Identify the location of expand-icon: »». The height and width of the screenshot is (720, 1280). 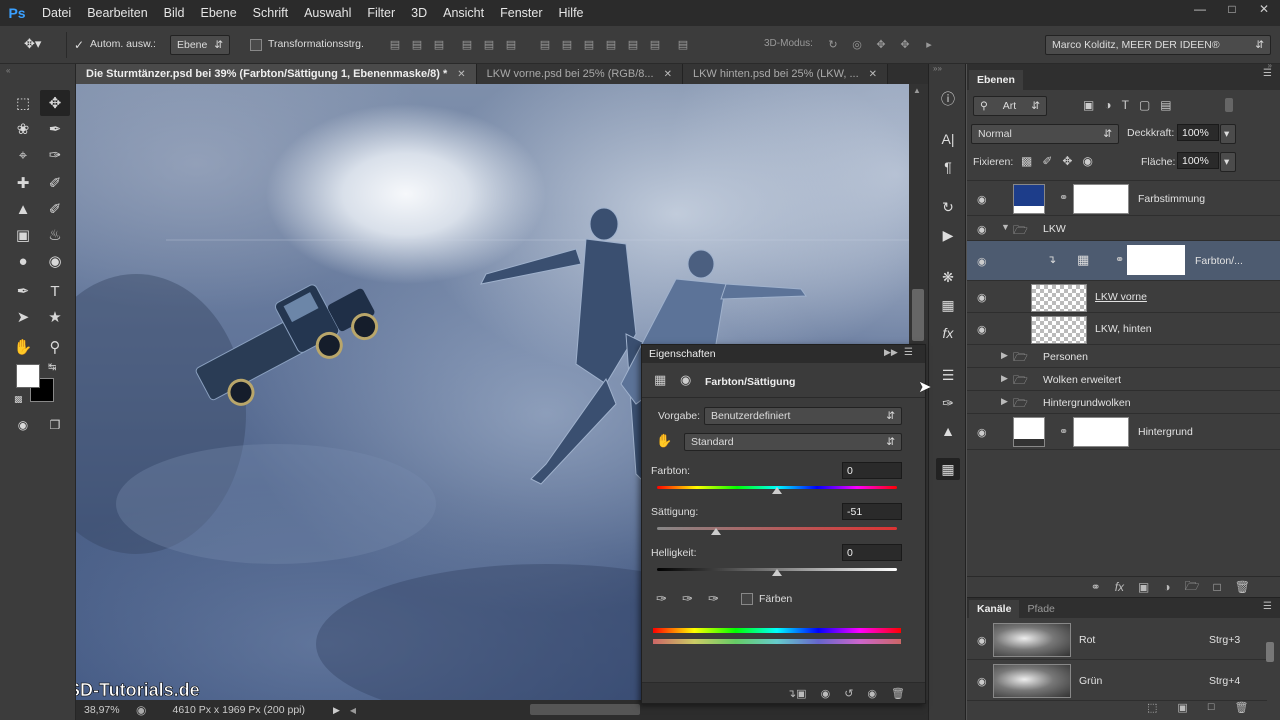
(937, 68).